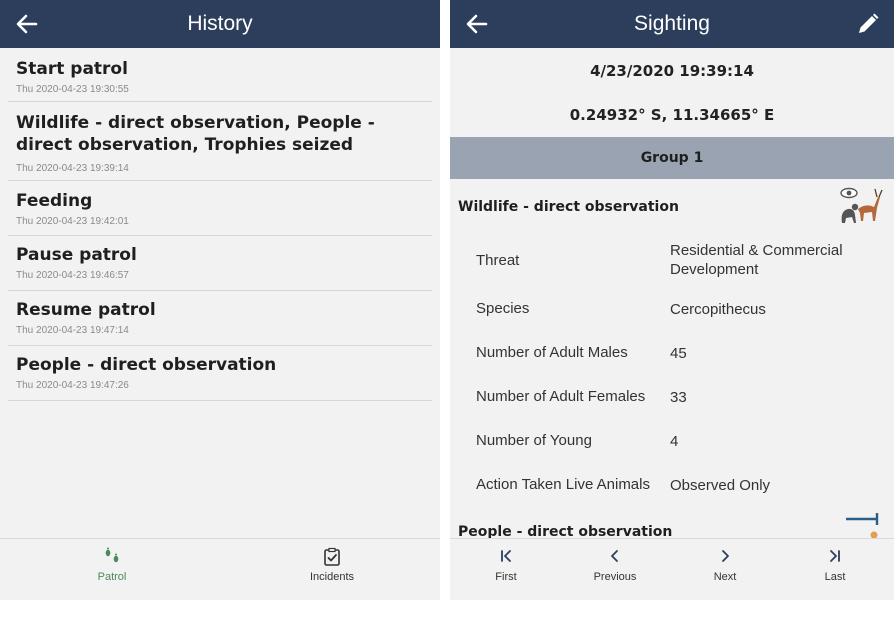  What do you see at coordinates (506, 556) in the screenshot?
I see `first-icon` at bounding box center [506, 556].